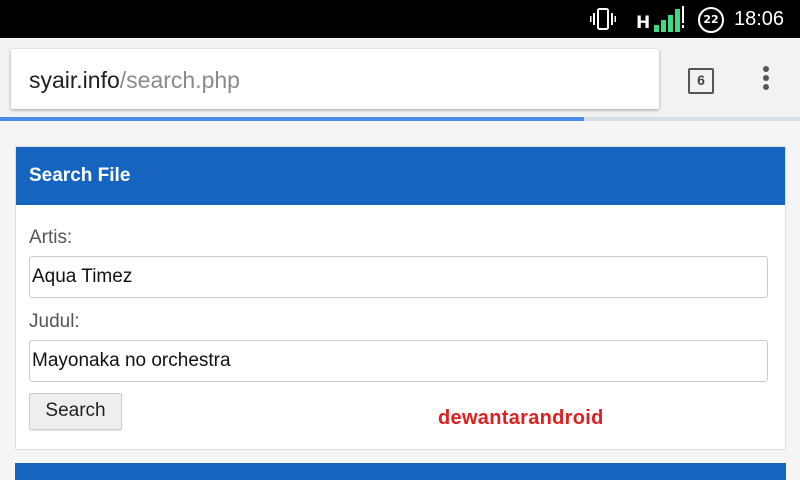  What do you see at coordinates (766, 81) in the screenshot?
I see `overflow-menu-icon` at bounding box center [766, 81].